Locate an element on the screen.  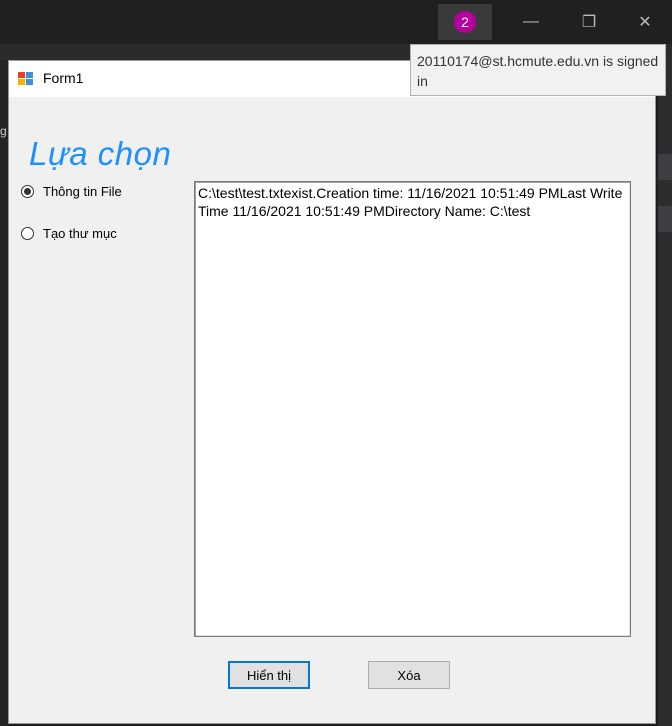
account-badge: 2 is located at coordinates (465, 22).